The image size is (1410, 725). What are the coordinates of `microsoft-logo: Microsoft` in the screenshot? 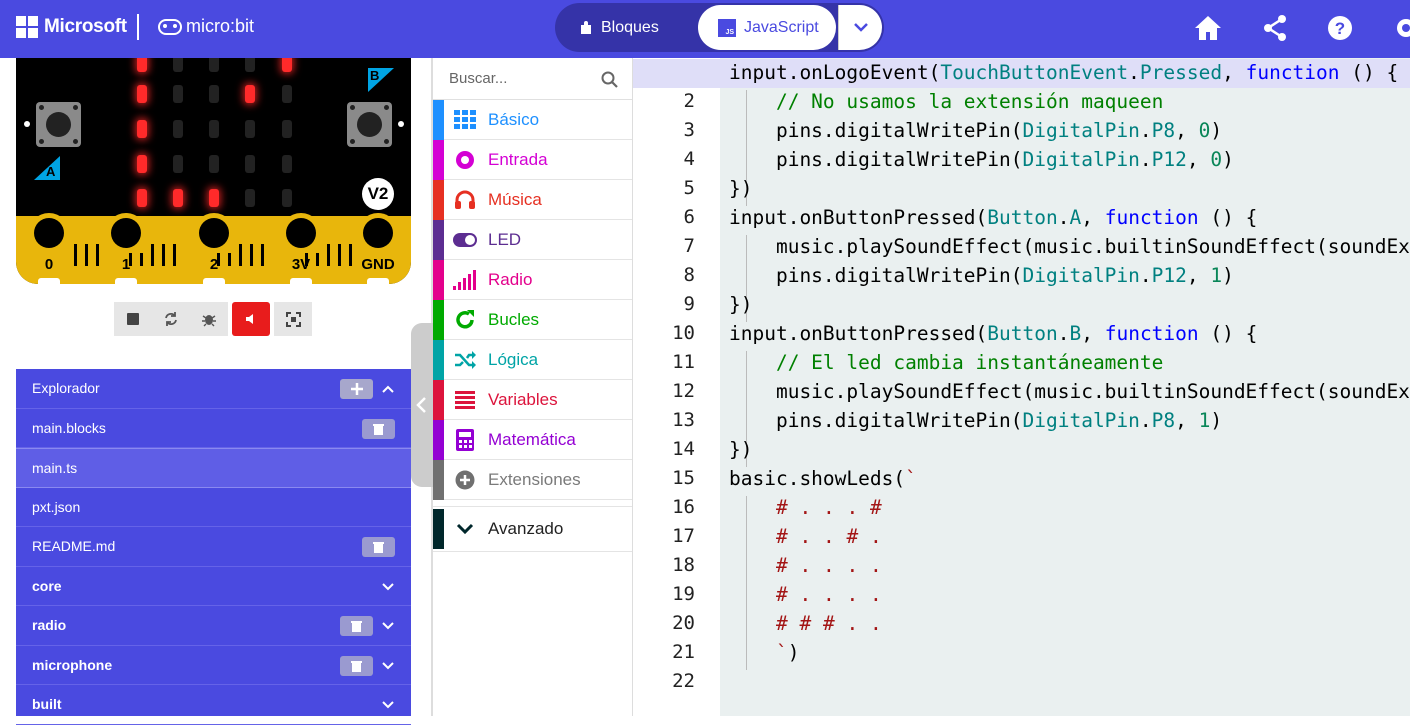 It's located at (71, 27).